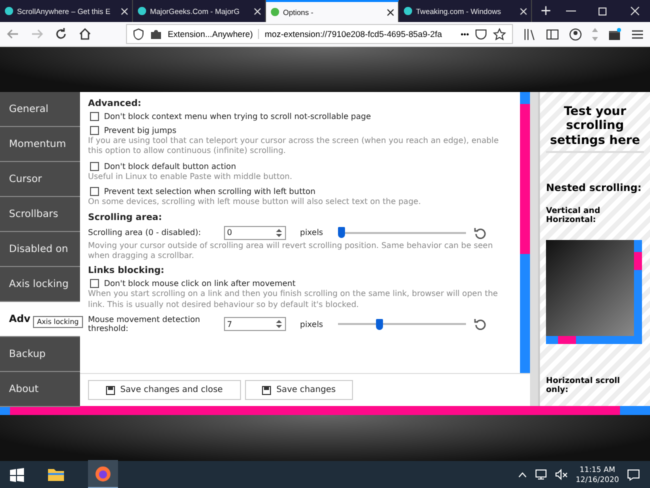  I want to click on url-text: moz-extension://7910e208-fcd5-4695-85a9-2fa, so click(353, 34).